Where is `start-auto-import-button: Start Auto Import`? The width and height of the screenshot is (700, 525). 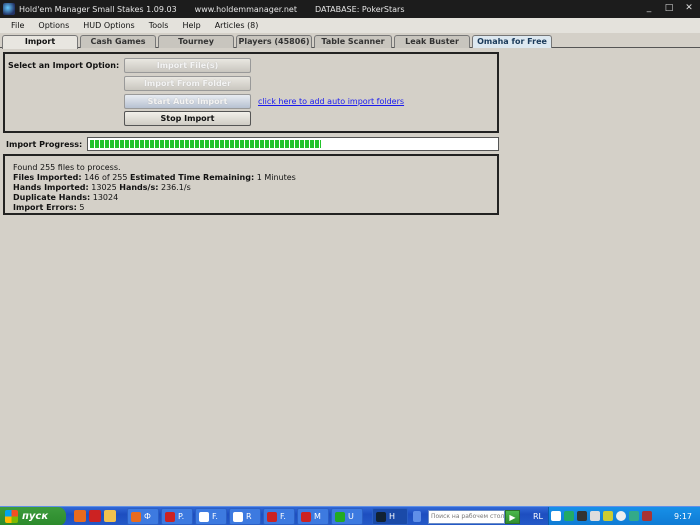
start-auto-import-button: Start Auto Import is located at coordinates (187, 101).